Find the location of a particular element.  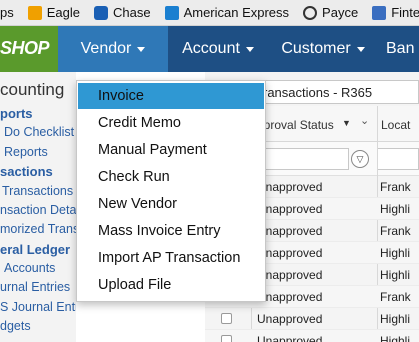

amex-icon is located at coordinates (171, 12).